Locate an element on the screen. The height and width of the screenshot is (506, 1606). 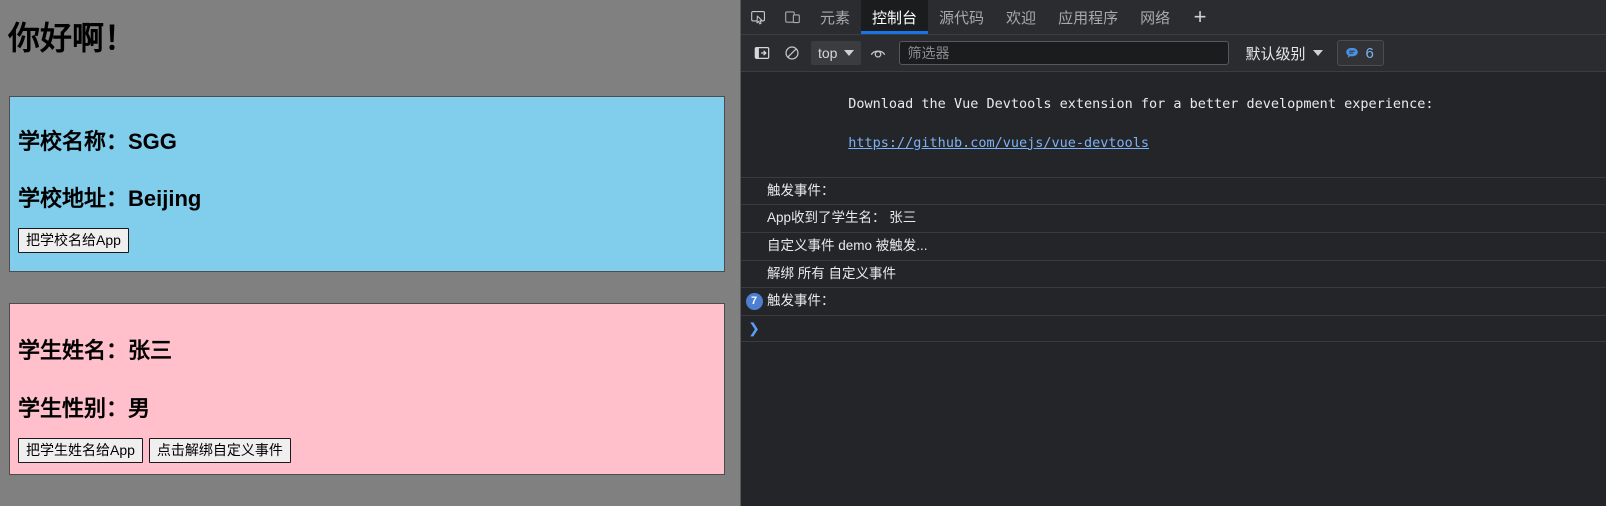
page-title: 你好啊！ is located at coordinates (72, 38).